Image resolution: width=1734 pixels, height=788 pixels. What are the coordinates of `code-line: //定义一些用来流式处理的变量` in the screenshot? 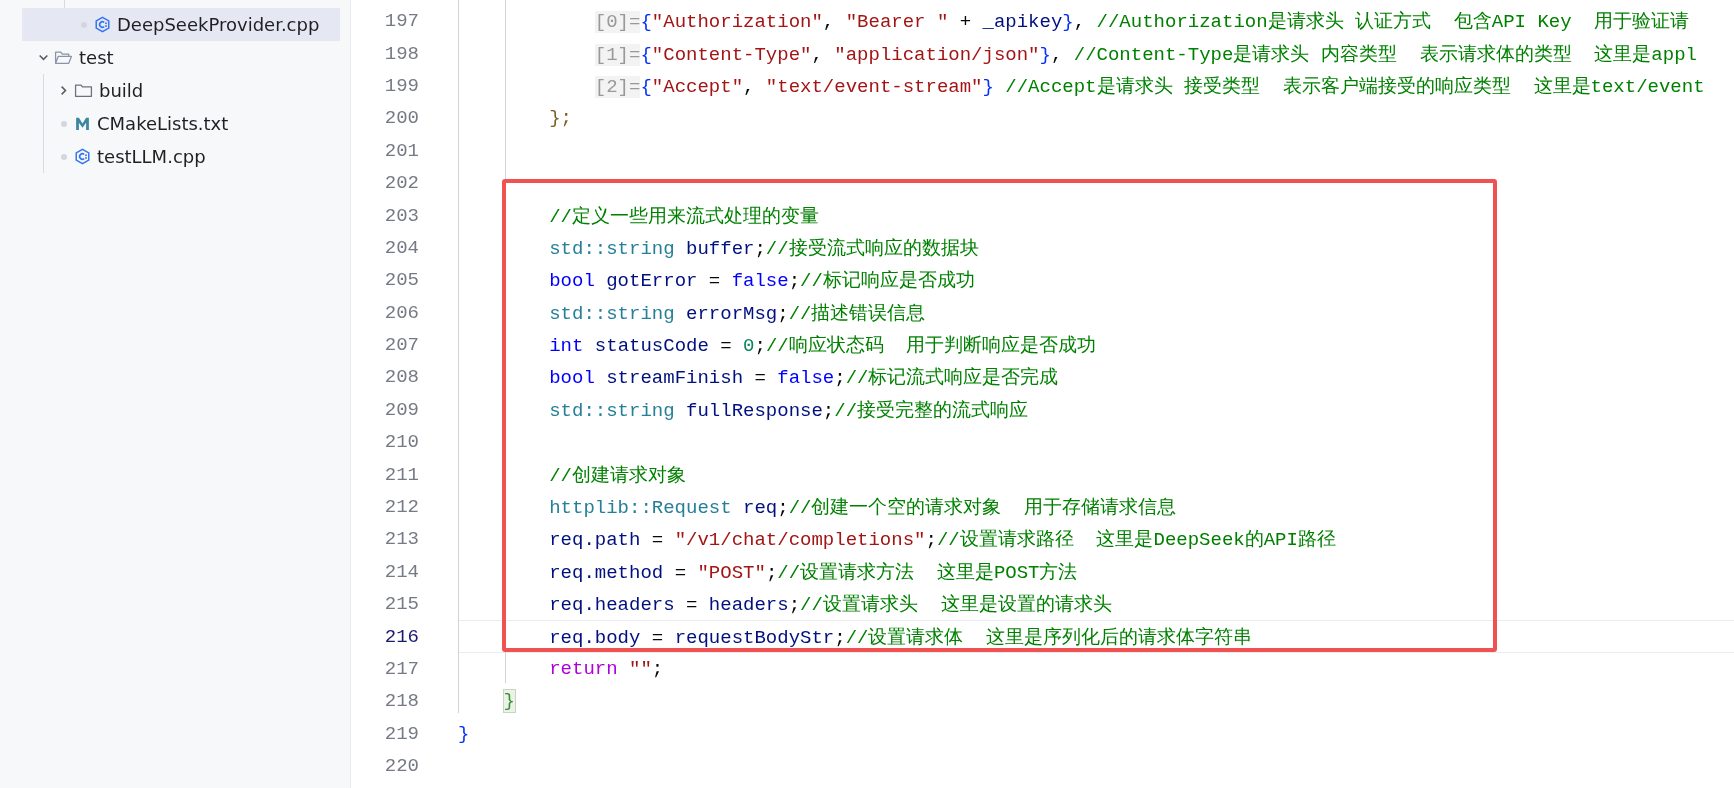 It's located at (684, 216).